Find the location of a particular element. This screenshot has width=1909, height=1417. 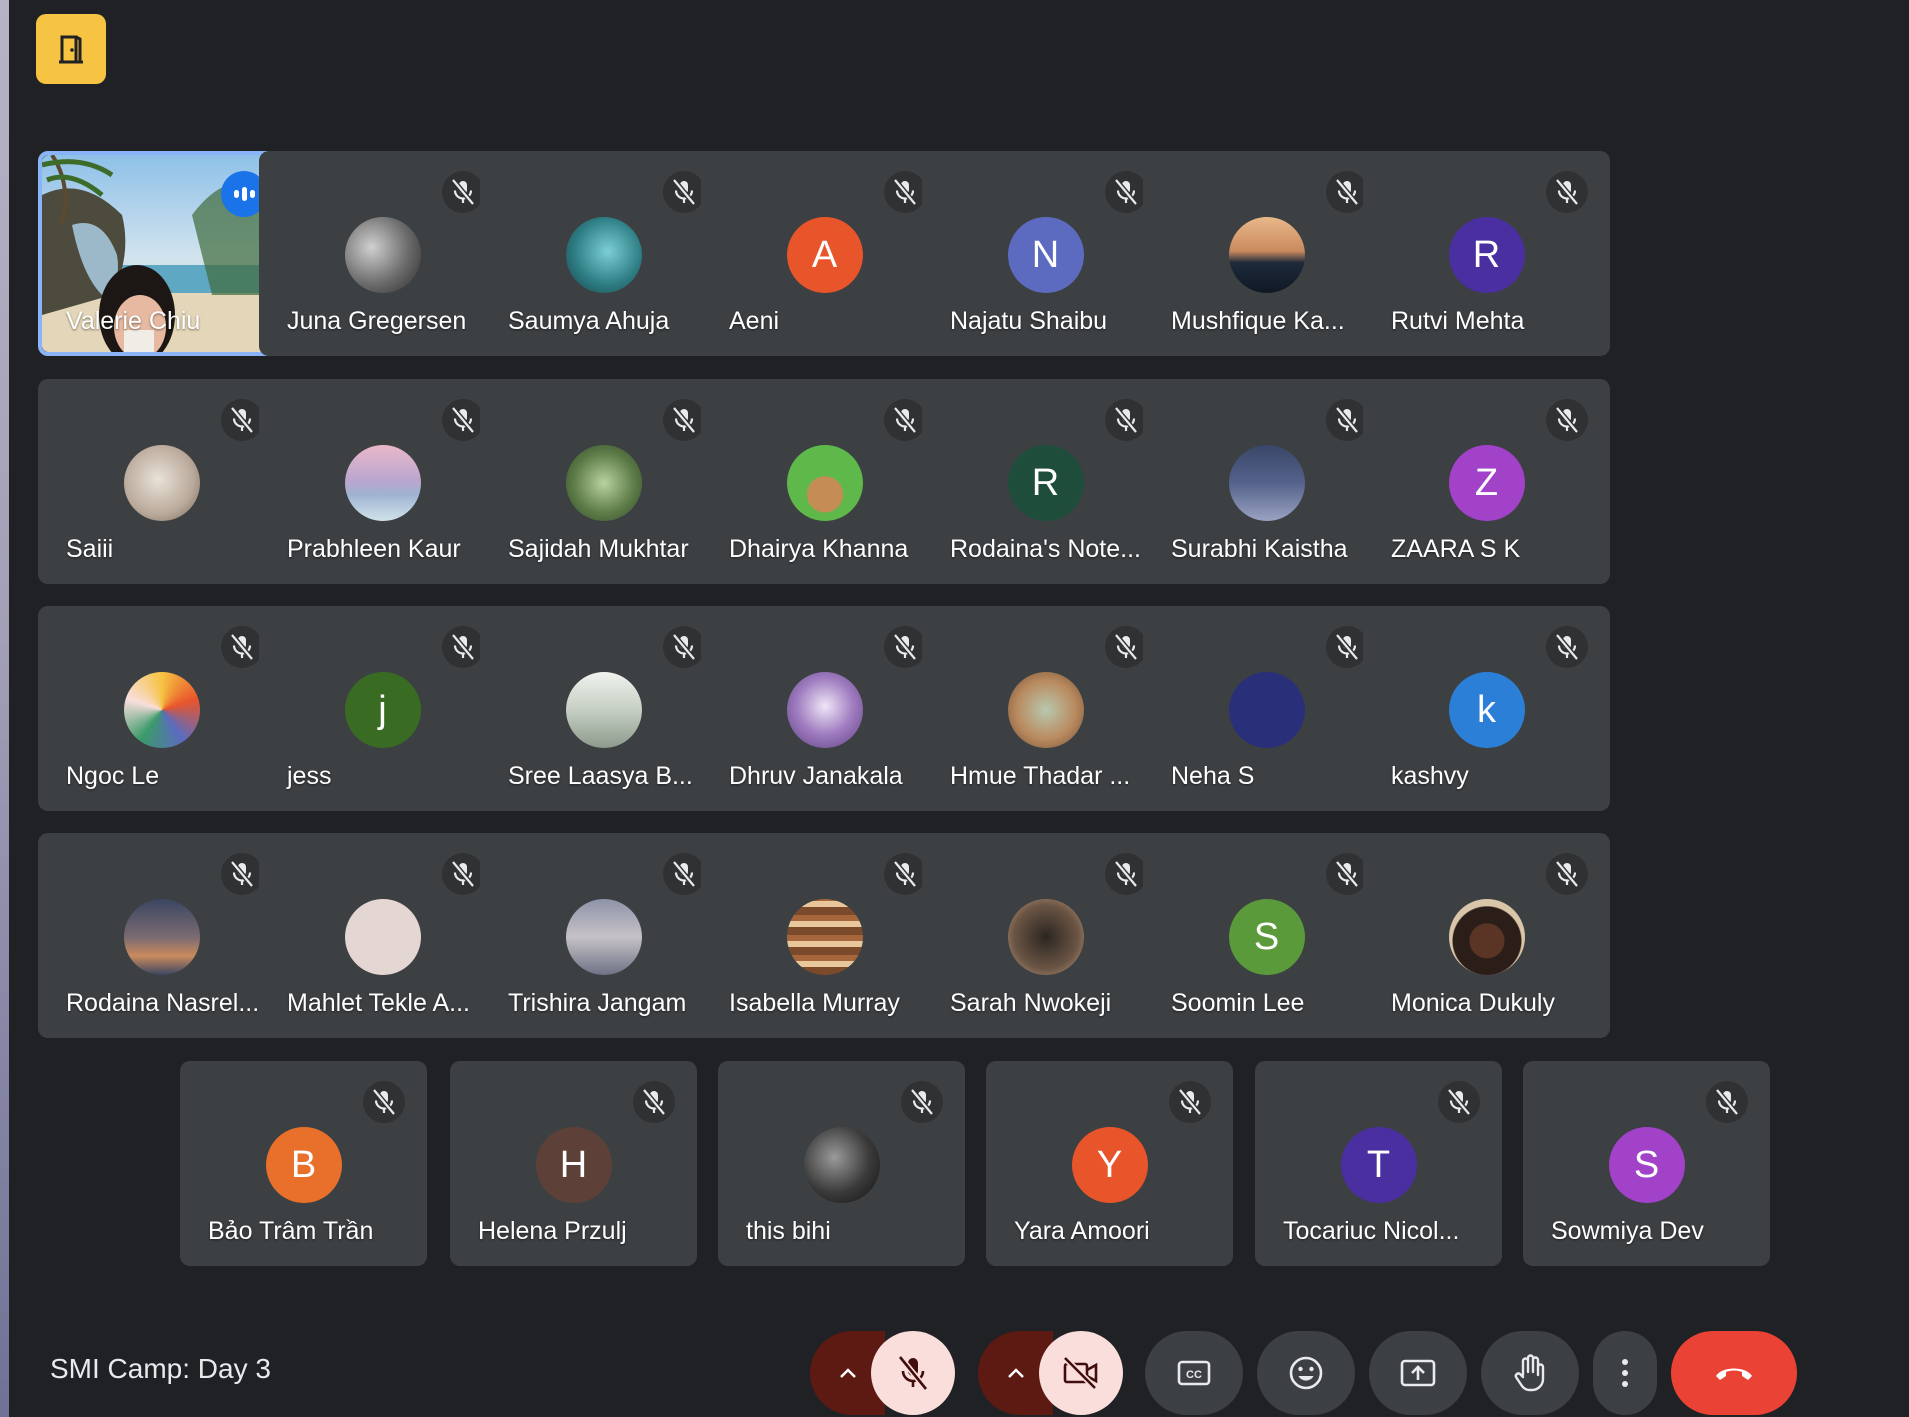

participant-name: Monica Dukuly is located at coordinates (1473, 1003).